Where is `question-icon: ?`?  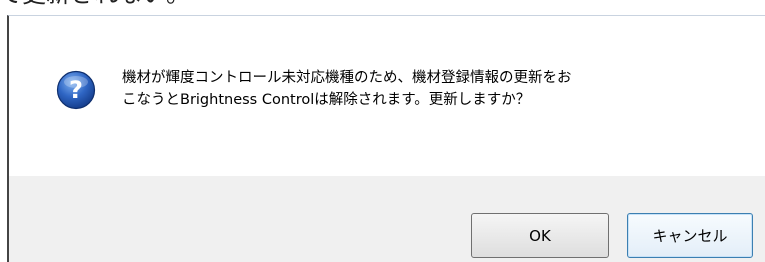
question-icon: ? is located at coordinates (76, 90).